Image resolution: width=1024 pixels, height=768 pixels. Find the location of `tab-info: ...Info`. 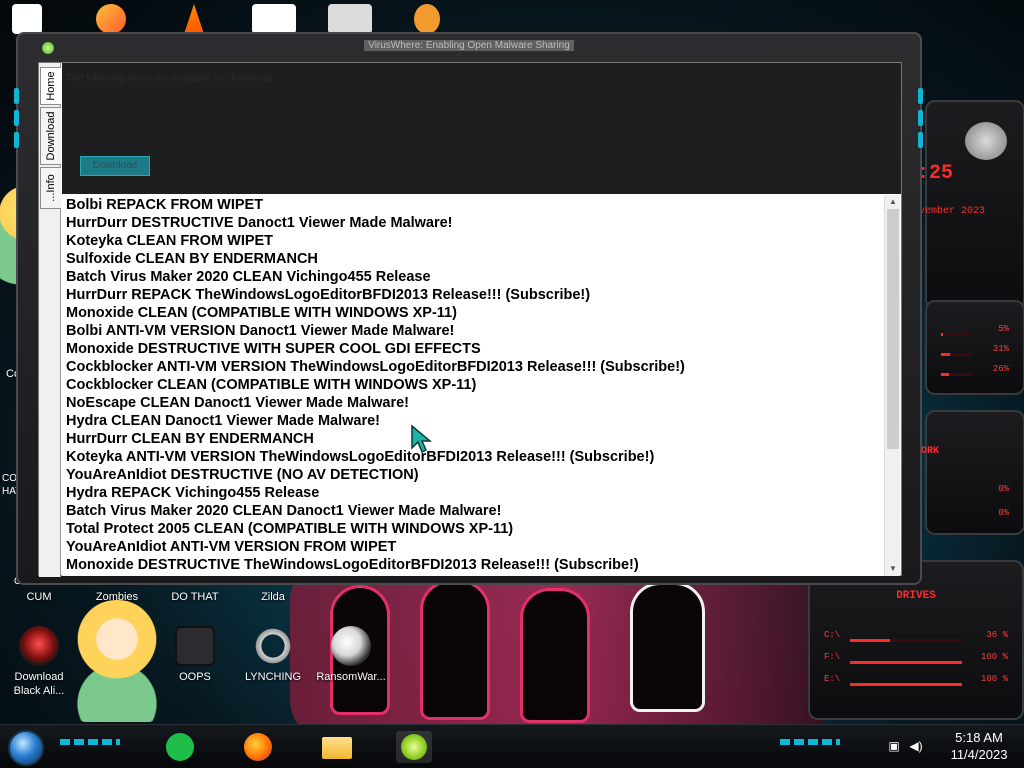

tab-info: ...Info is located at coordinates (50, 188).